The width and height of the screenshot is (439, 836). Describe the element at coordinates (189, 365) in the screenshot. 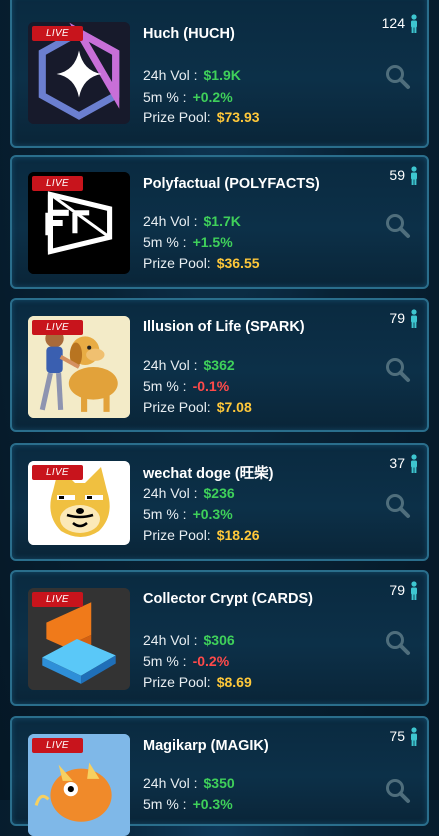

I see `vol-row: 24h Vol : $362` at that location.